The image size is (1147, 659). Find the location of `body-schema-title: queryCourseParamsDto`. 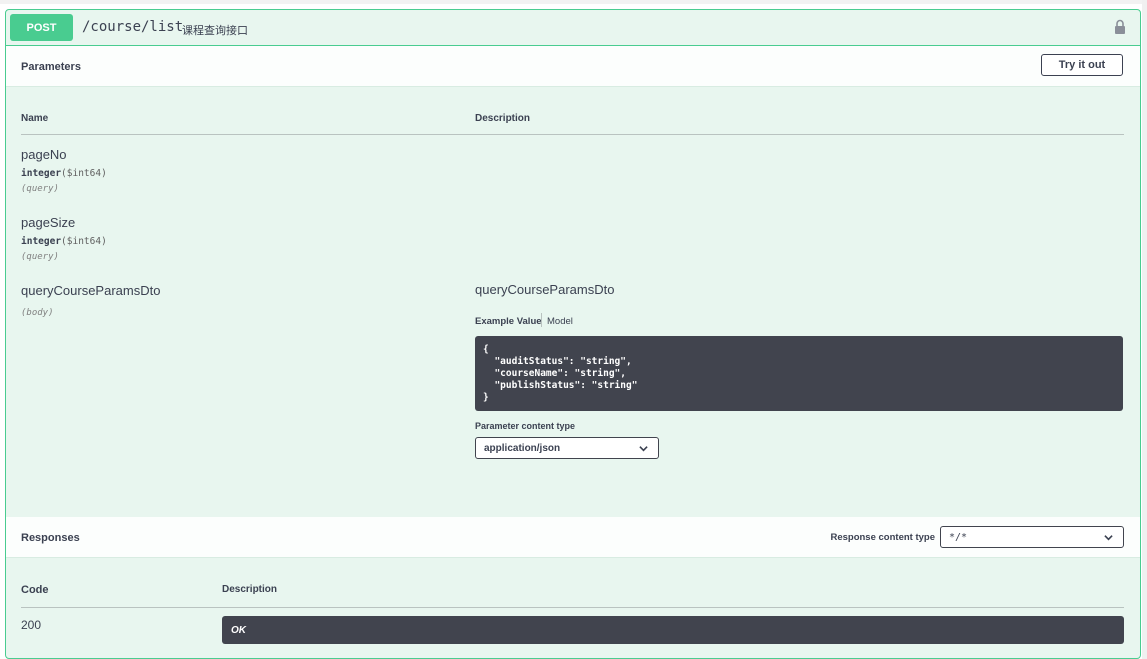

body-schema-title: queryCourseParamsDto is located at coordinates (545, 289).